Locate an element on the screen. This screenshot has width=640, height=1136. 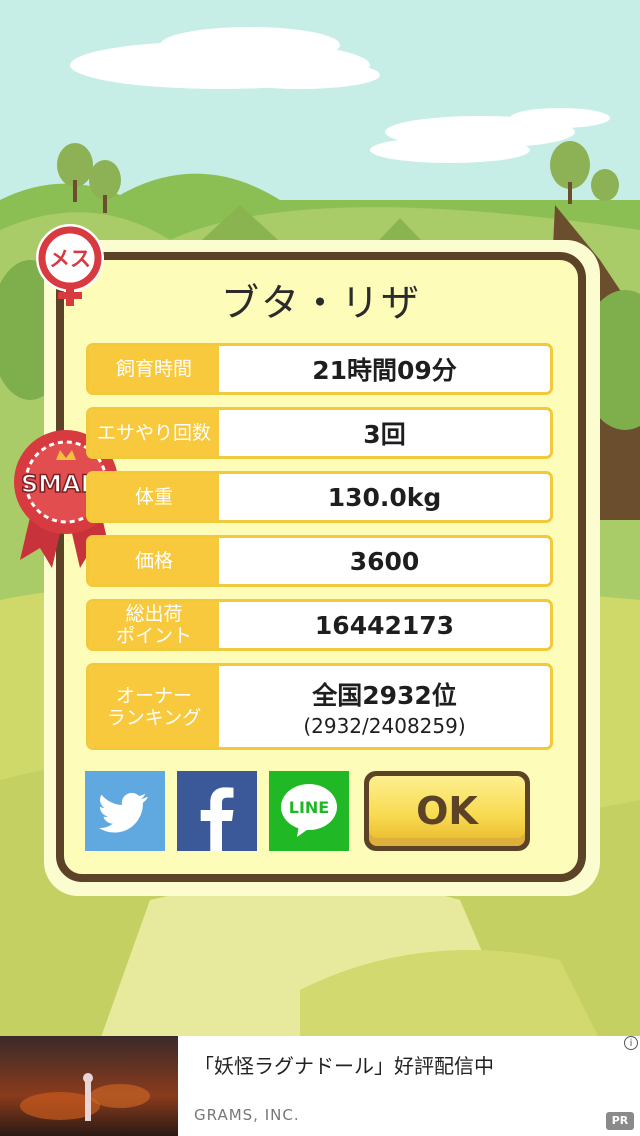
stat-row-shipment-points: 総出荷 ポイント 16442173 is located at coordinates (319, 625).